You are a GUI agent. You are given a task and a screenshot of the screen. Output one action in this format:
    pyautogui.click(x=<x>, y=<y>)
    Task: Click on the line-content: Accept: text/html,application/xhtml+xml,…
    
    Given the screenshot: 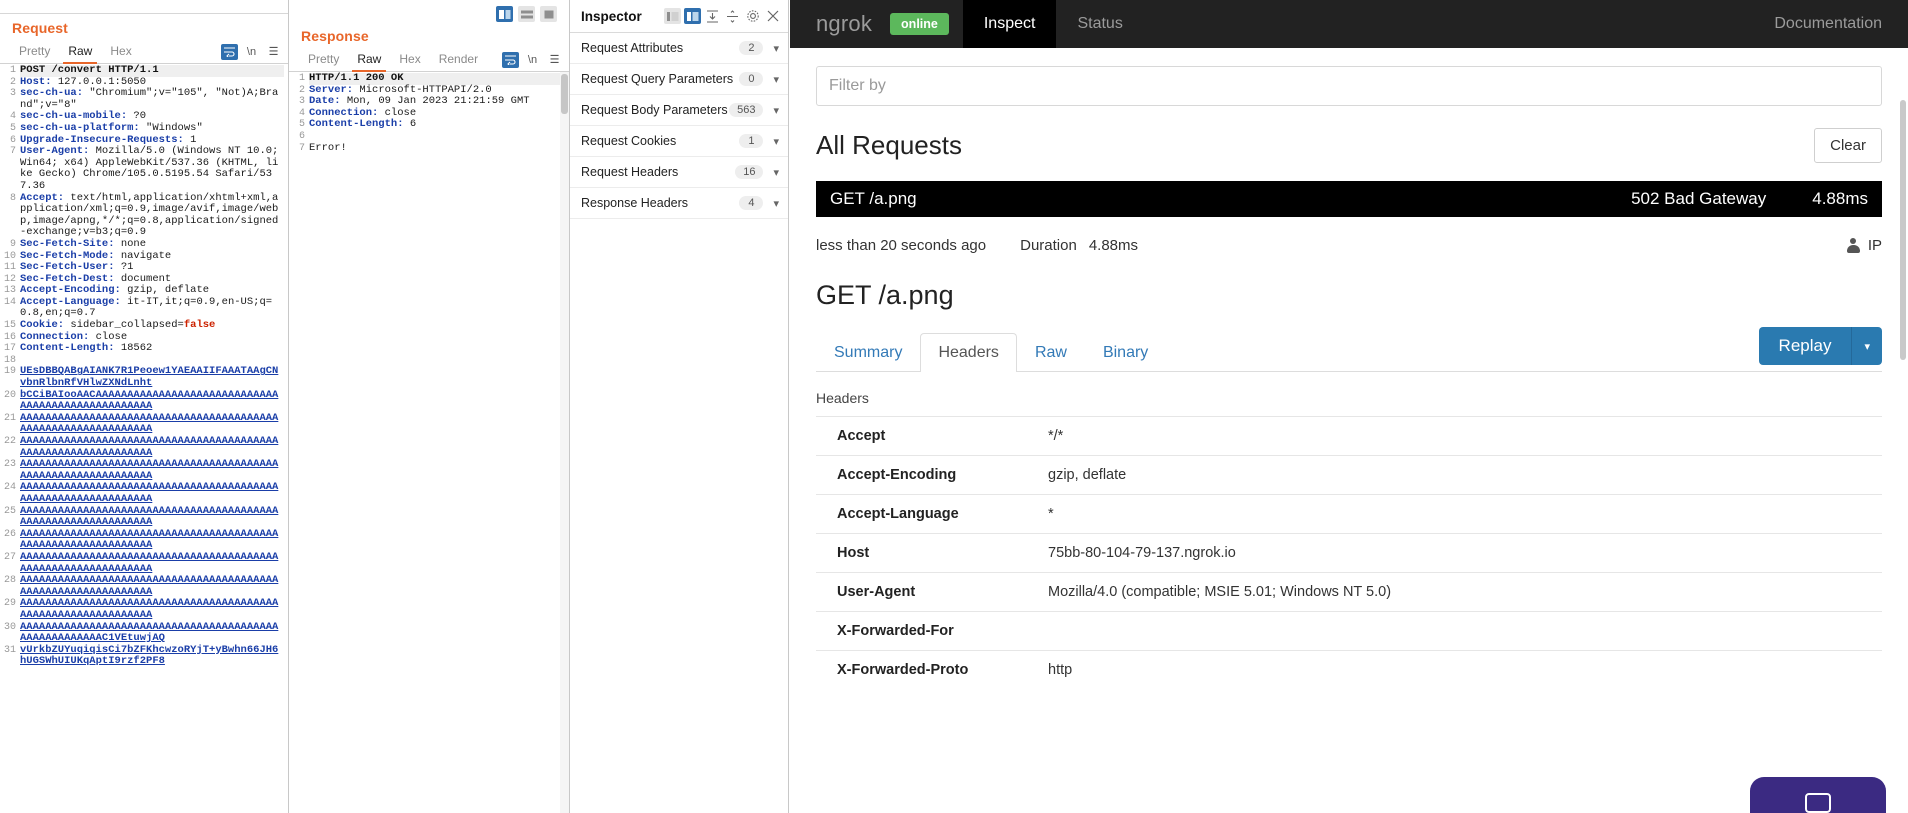 What is the action you would take?
    pyautogui.click(x=149, y=215)
    